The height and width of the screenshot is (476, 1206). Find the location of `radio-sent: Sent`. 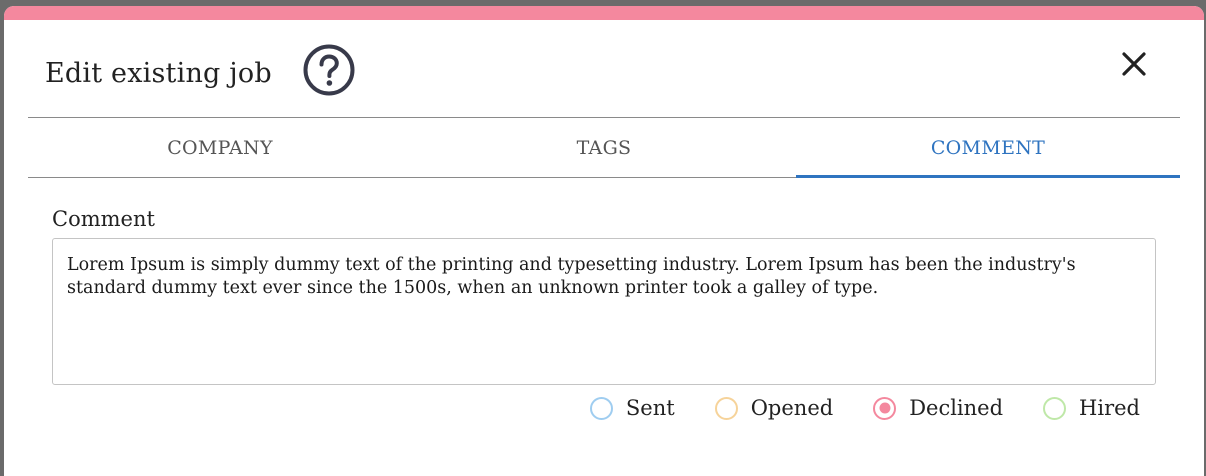

radio-sent: Sent is located at coordinates (632, 408).